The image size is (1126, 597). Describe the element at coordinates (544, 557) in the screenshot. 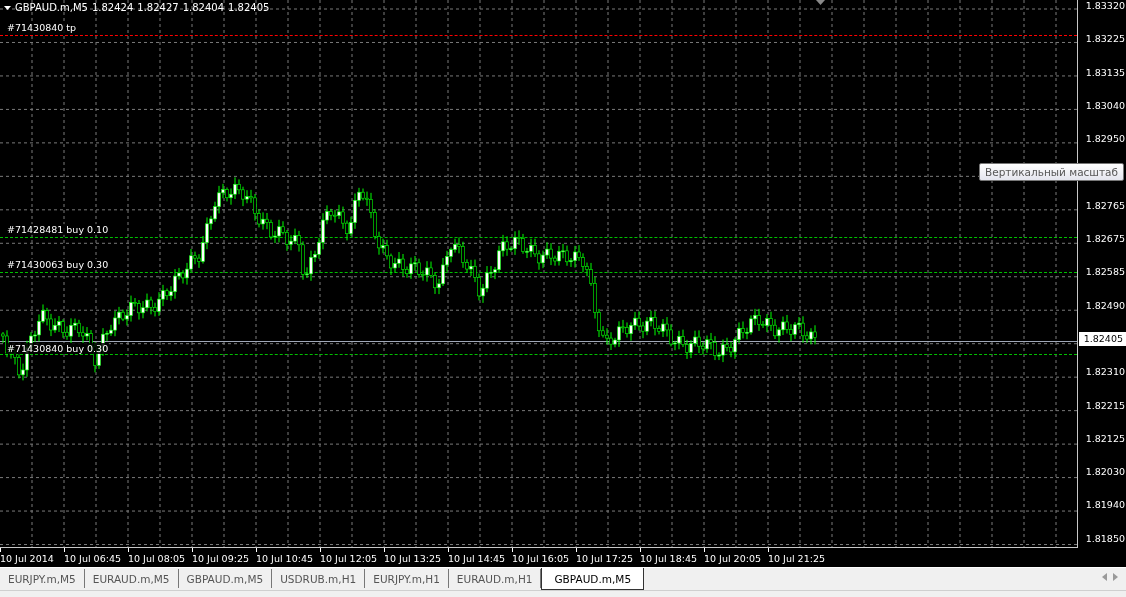

I see `time-axis-label: 10 Jul 16:05` at that location.